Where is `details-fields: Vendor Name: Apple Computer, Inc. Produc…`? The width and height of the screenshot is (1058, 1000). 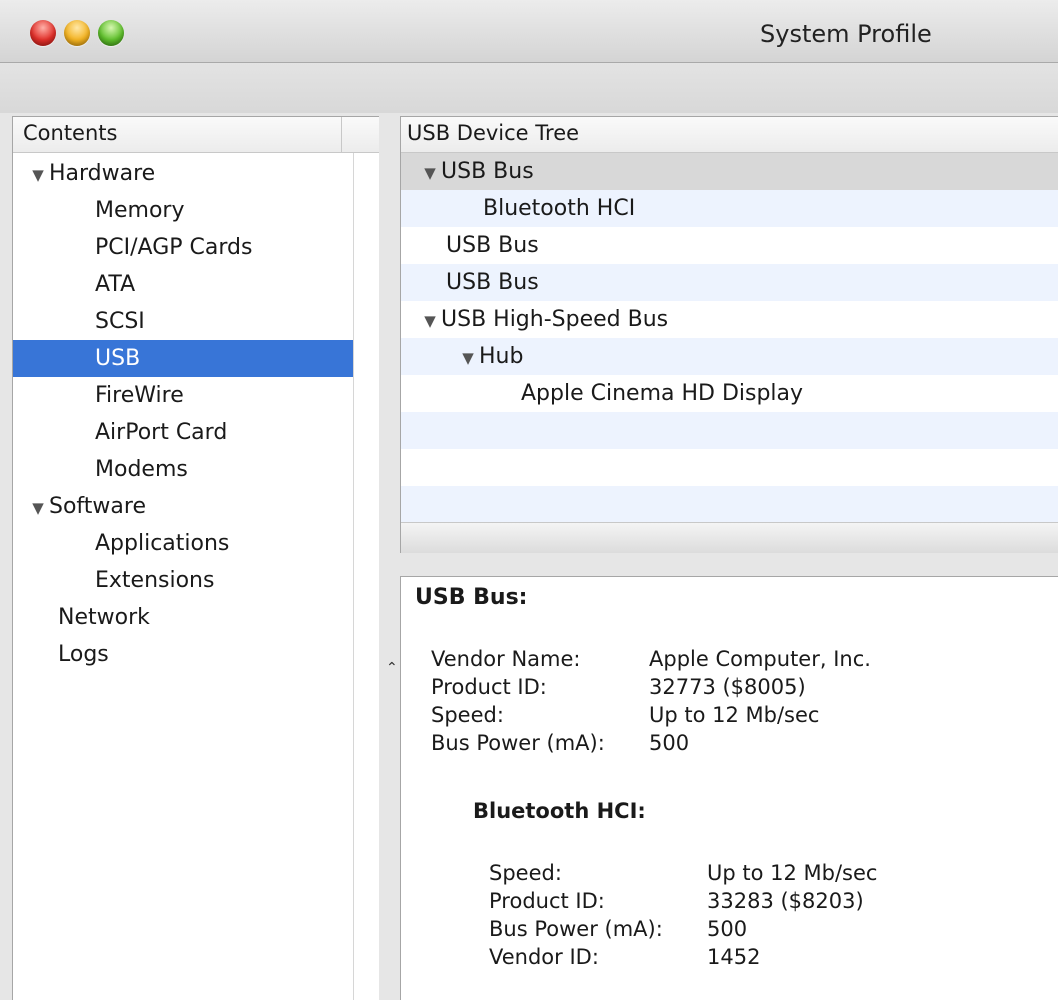 details-fields: Vendor Name: Apple Computer, Inc. Produc… is located at coordinates (731, 705).